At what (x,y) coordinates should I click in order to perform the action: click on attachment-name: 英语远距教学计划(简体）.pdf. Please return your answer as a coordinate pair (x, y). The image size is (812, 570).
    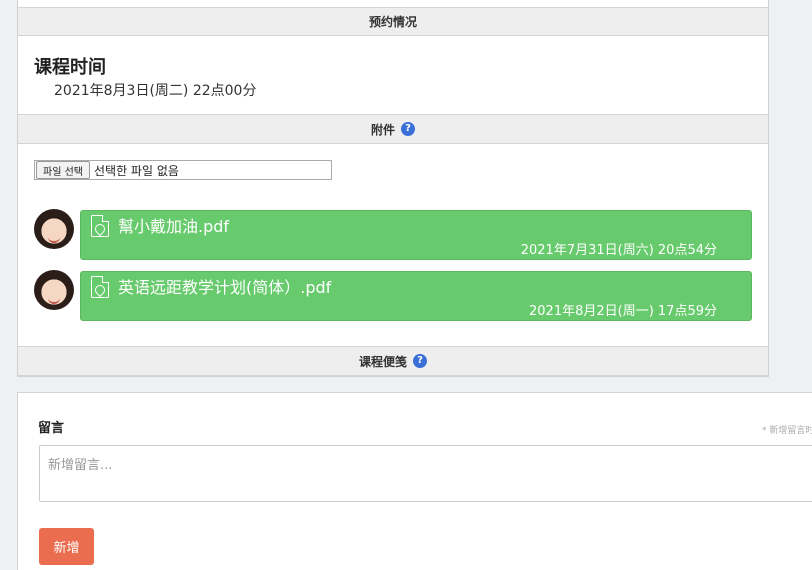
    Looking at the image, I should click on (224, 286).